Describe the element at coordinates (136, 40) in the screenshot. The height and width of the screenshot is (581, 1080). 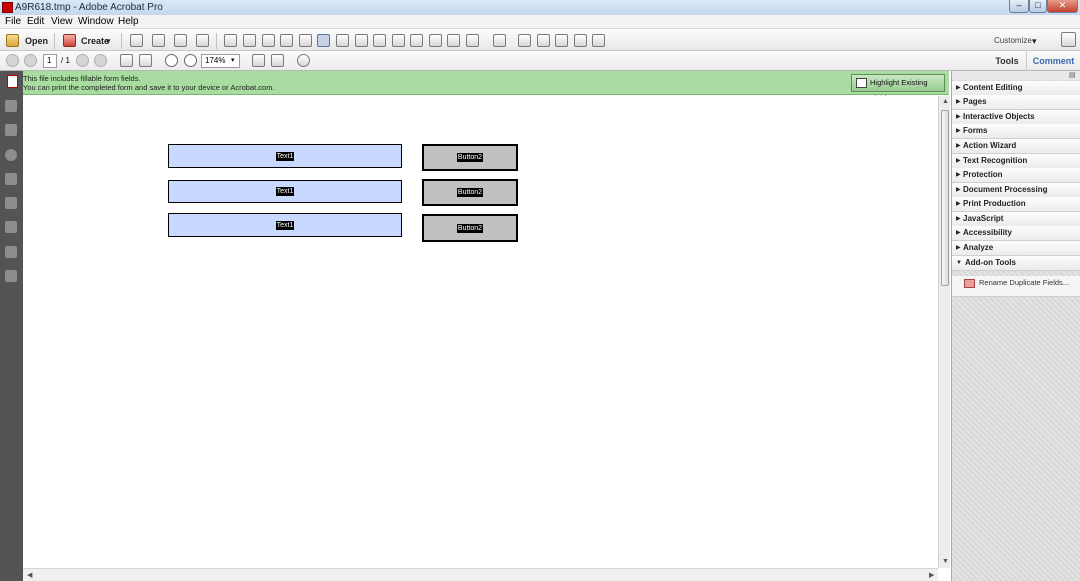
I see `folder-up-icon` at that location.